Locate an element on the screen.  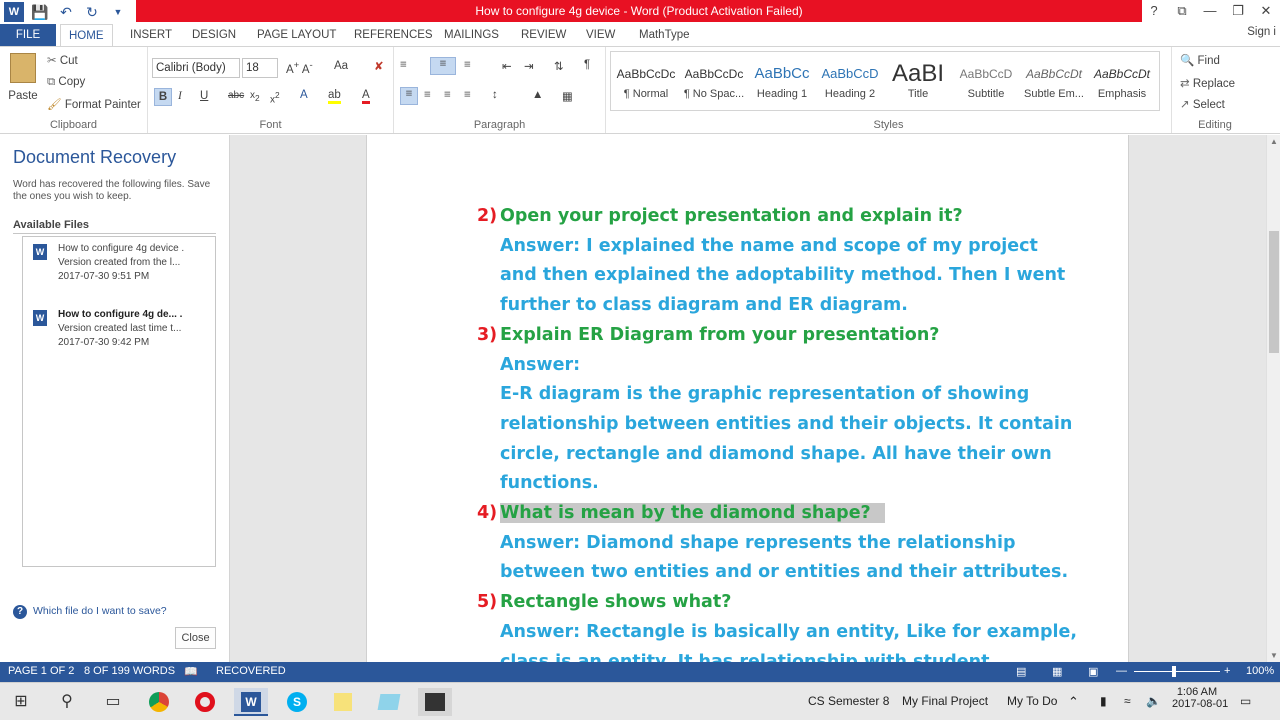
search-icon: ⚲ is located at coordinates (67, 702).